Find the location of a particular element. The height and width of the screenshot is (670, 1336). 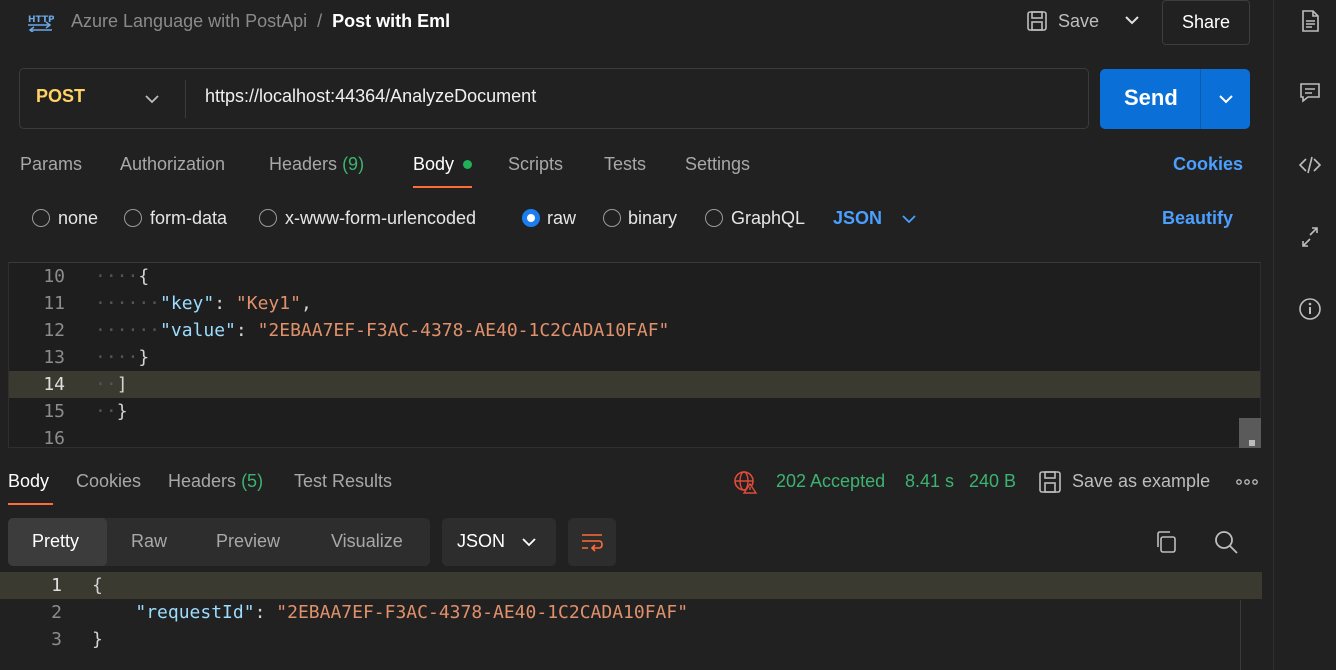

breadcrumb-collection: Azure Language with PostApi is located at coordinates (189, 21).